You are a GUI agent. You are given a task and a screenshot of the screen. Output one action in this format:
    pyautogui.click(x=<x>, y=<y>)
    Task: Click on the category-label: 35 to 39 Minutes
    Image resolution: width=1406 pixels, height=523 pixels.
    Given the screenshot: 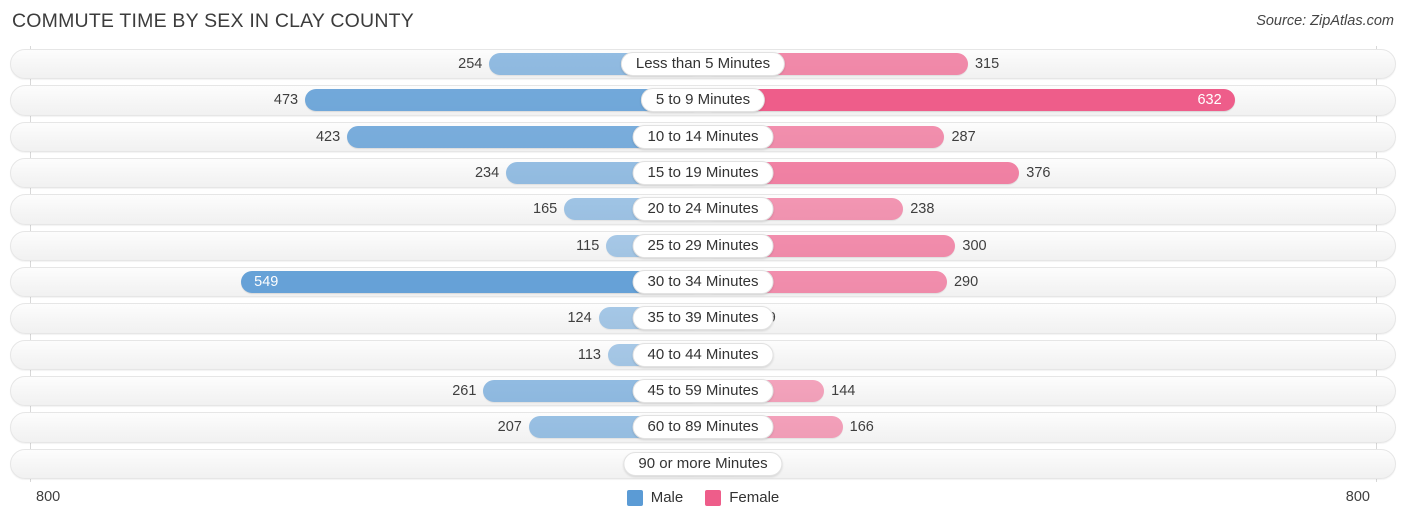 What is the action you would take?
    pyautogui.click(x=703, y=318)
    